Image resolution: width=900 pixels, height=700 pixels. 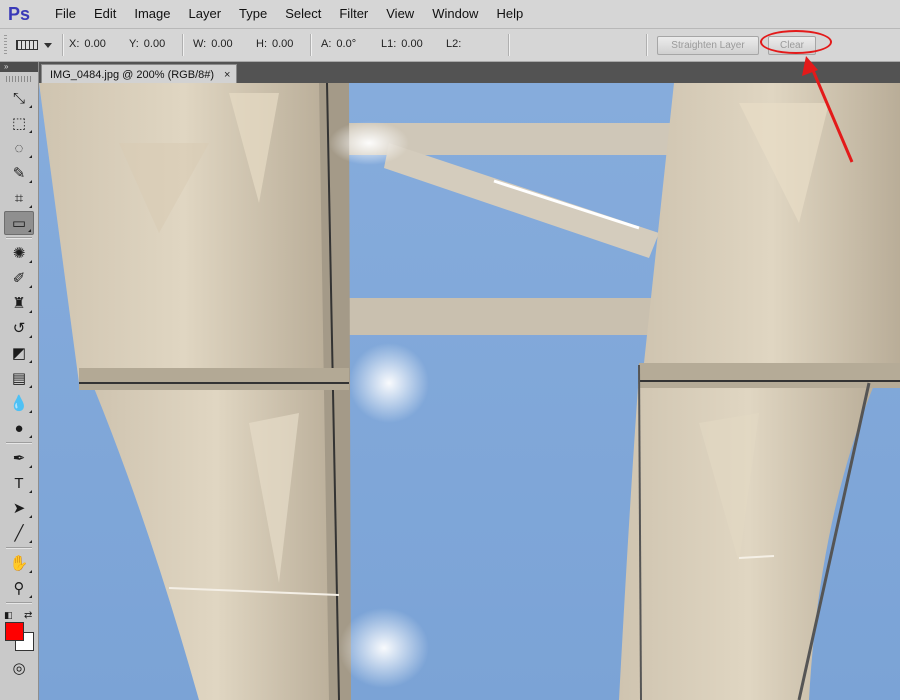 I want to click on blur-tool-icon: 💧, so click(x=19, y=403).